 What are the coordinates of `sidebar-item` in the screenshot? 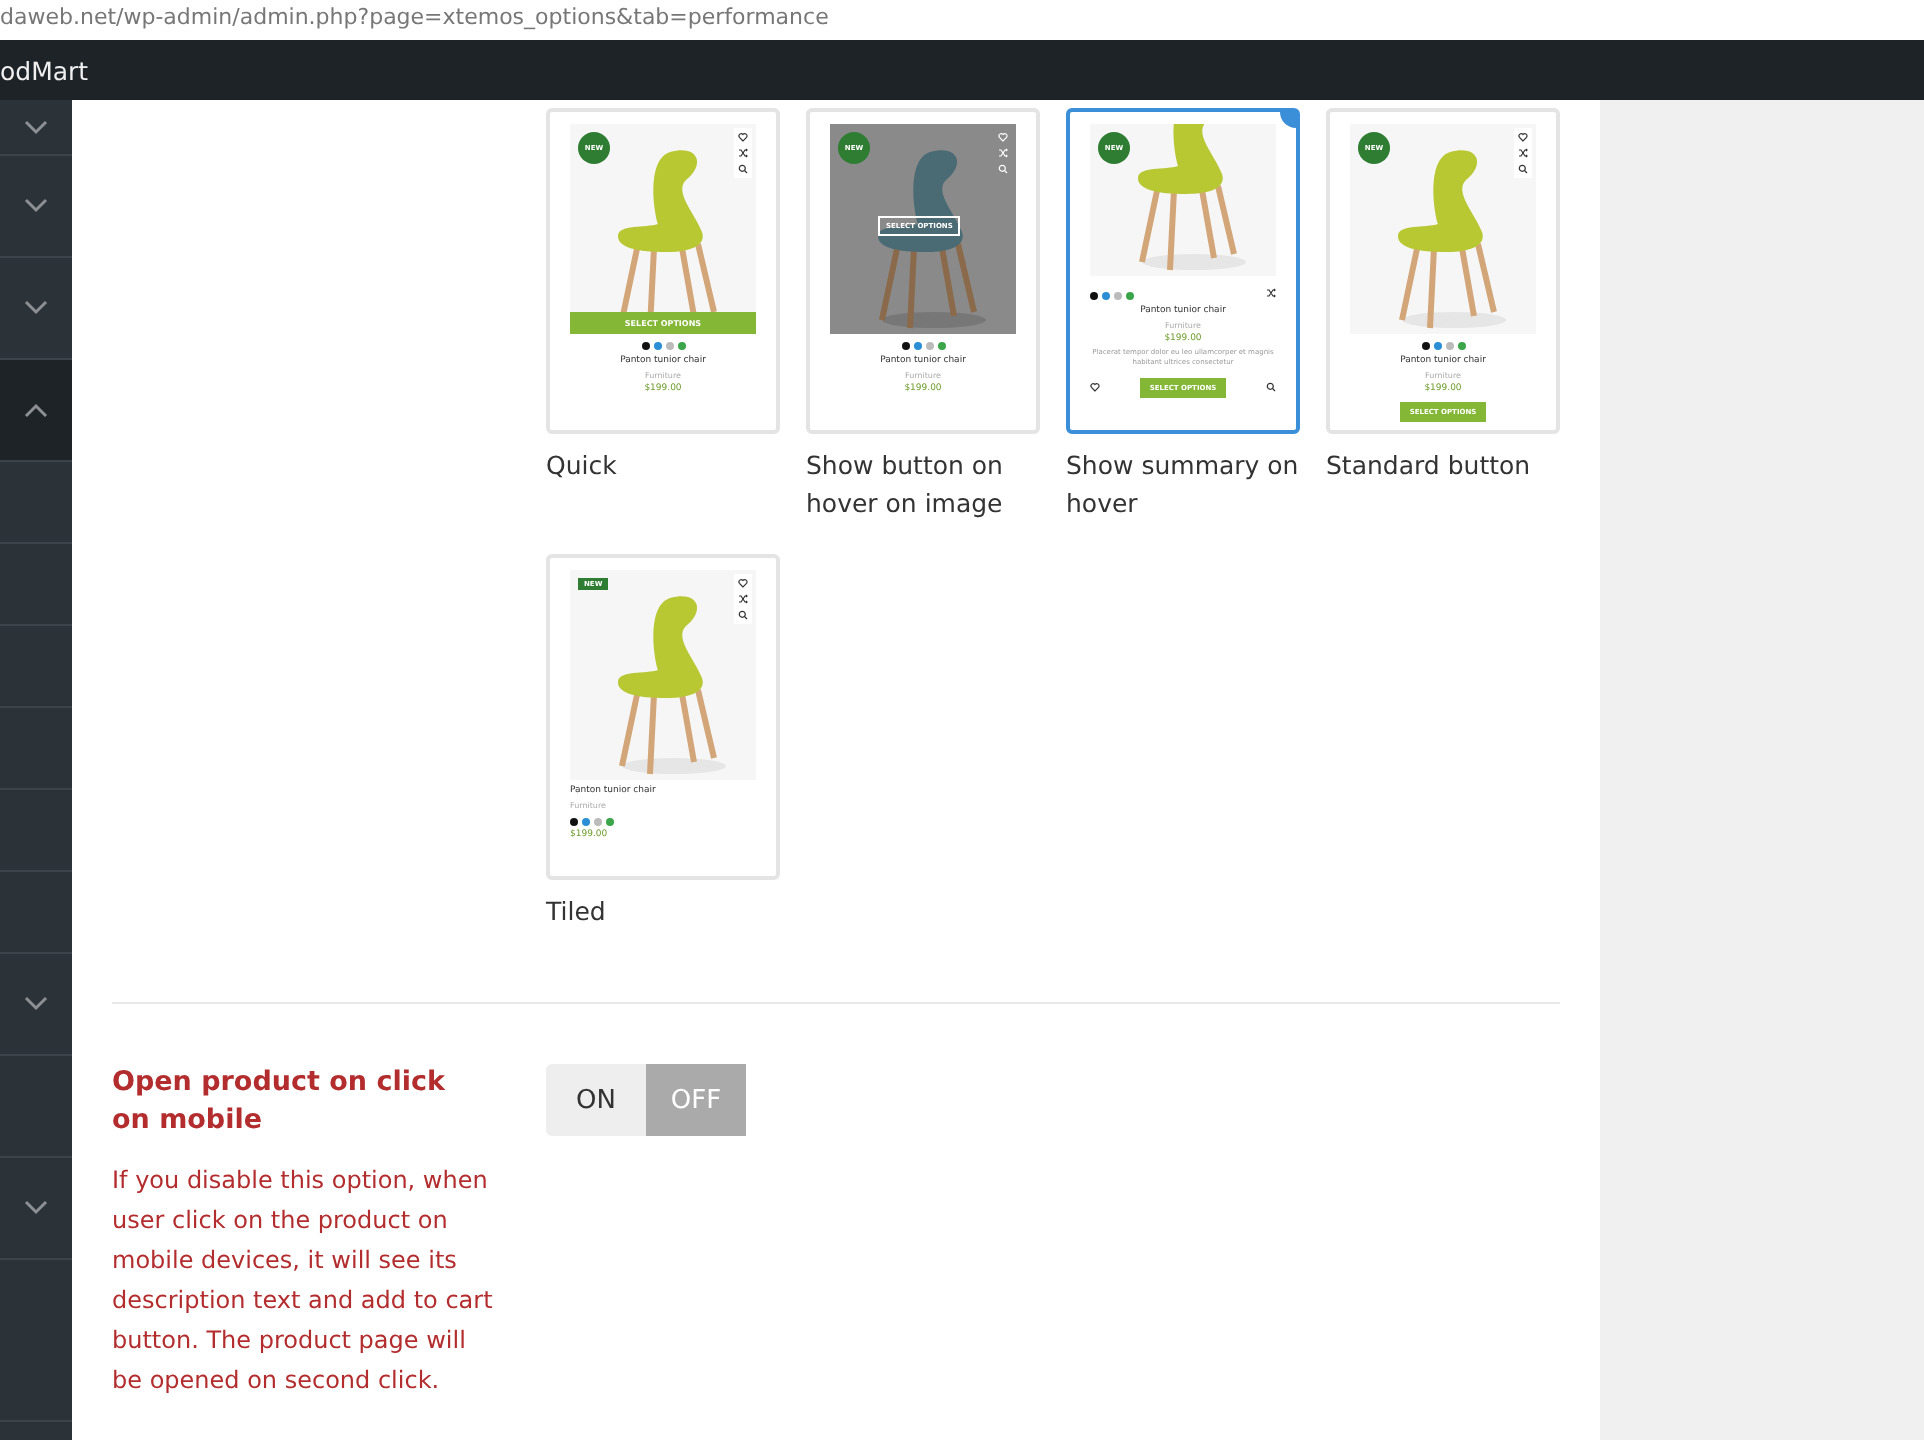 It's located at (36, 411).